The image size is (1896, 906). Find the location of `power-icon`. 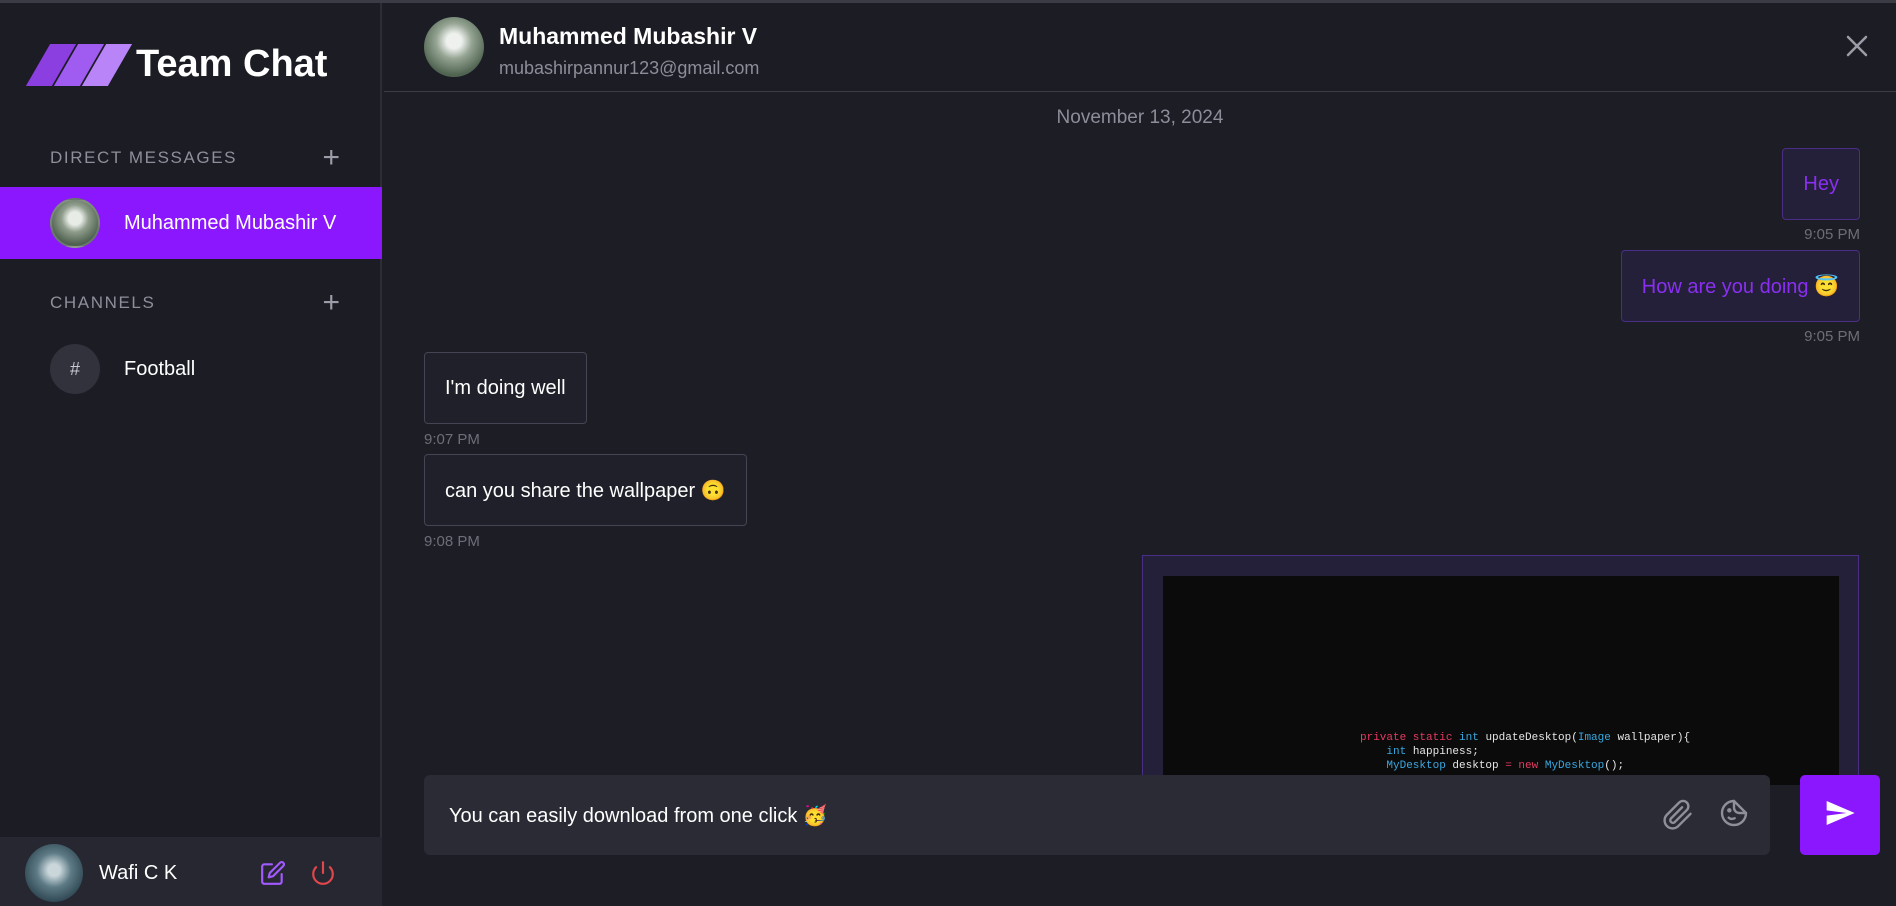

power-icon is located at coordinates (323, 873).